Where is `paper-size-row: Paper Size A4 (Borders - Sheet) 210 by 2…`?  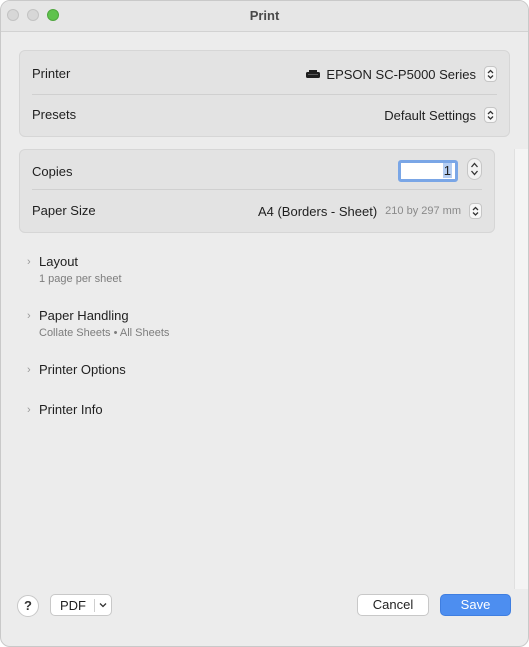 paper-size-row: Paper Size A4 (Borders - Sheet) 210 by 2… is located at coordinates (257, 212).